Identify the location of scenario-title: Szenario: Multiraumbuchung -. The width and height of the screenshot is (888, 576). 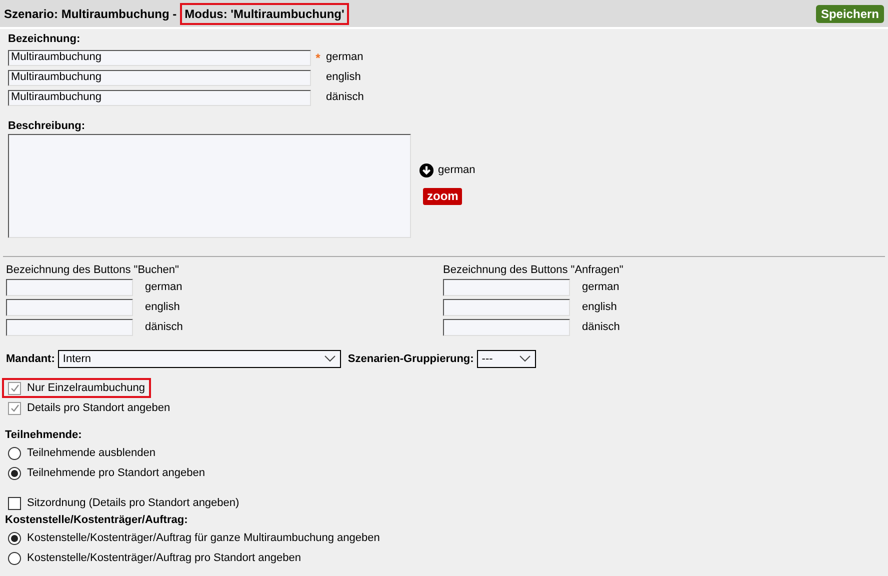
(90, 14).